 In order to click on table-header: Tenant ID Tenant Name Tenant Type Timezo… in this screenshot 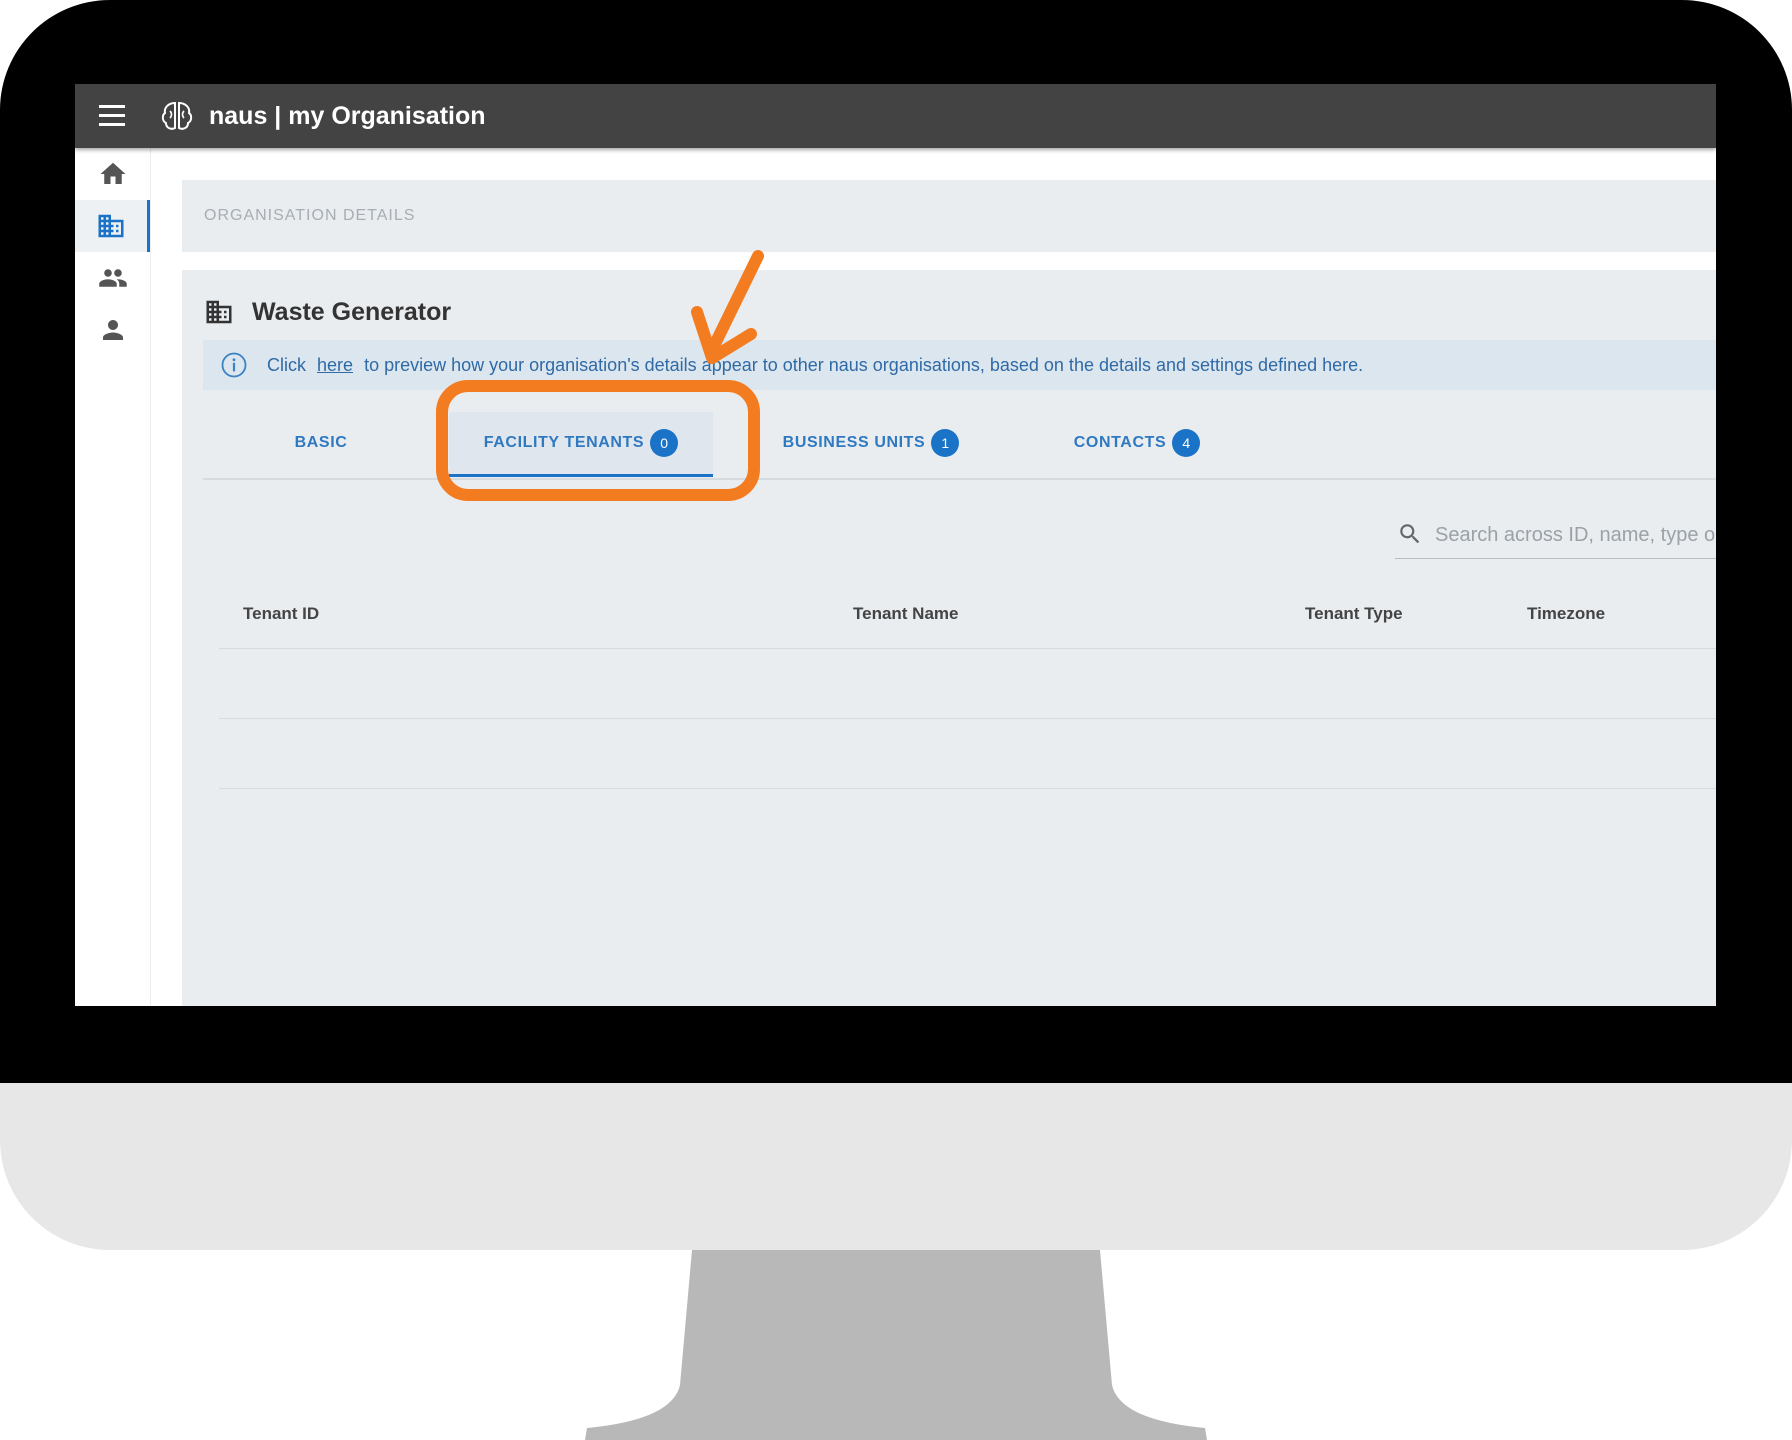, I will do `click(967, 614)`.